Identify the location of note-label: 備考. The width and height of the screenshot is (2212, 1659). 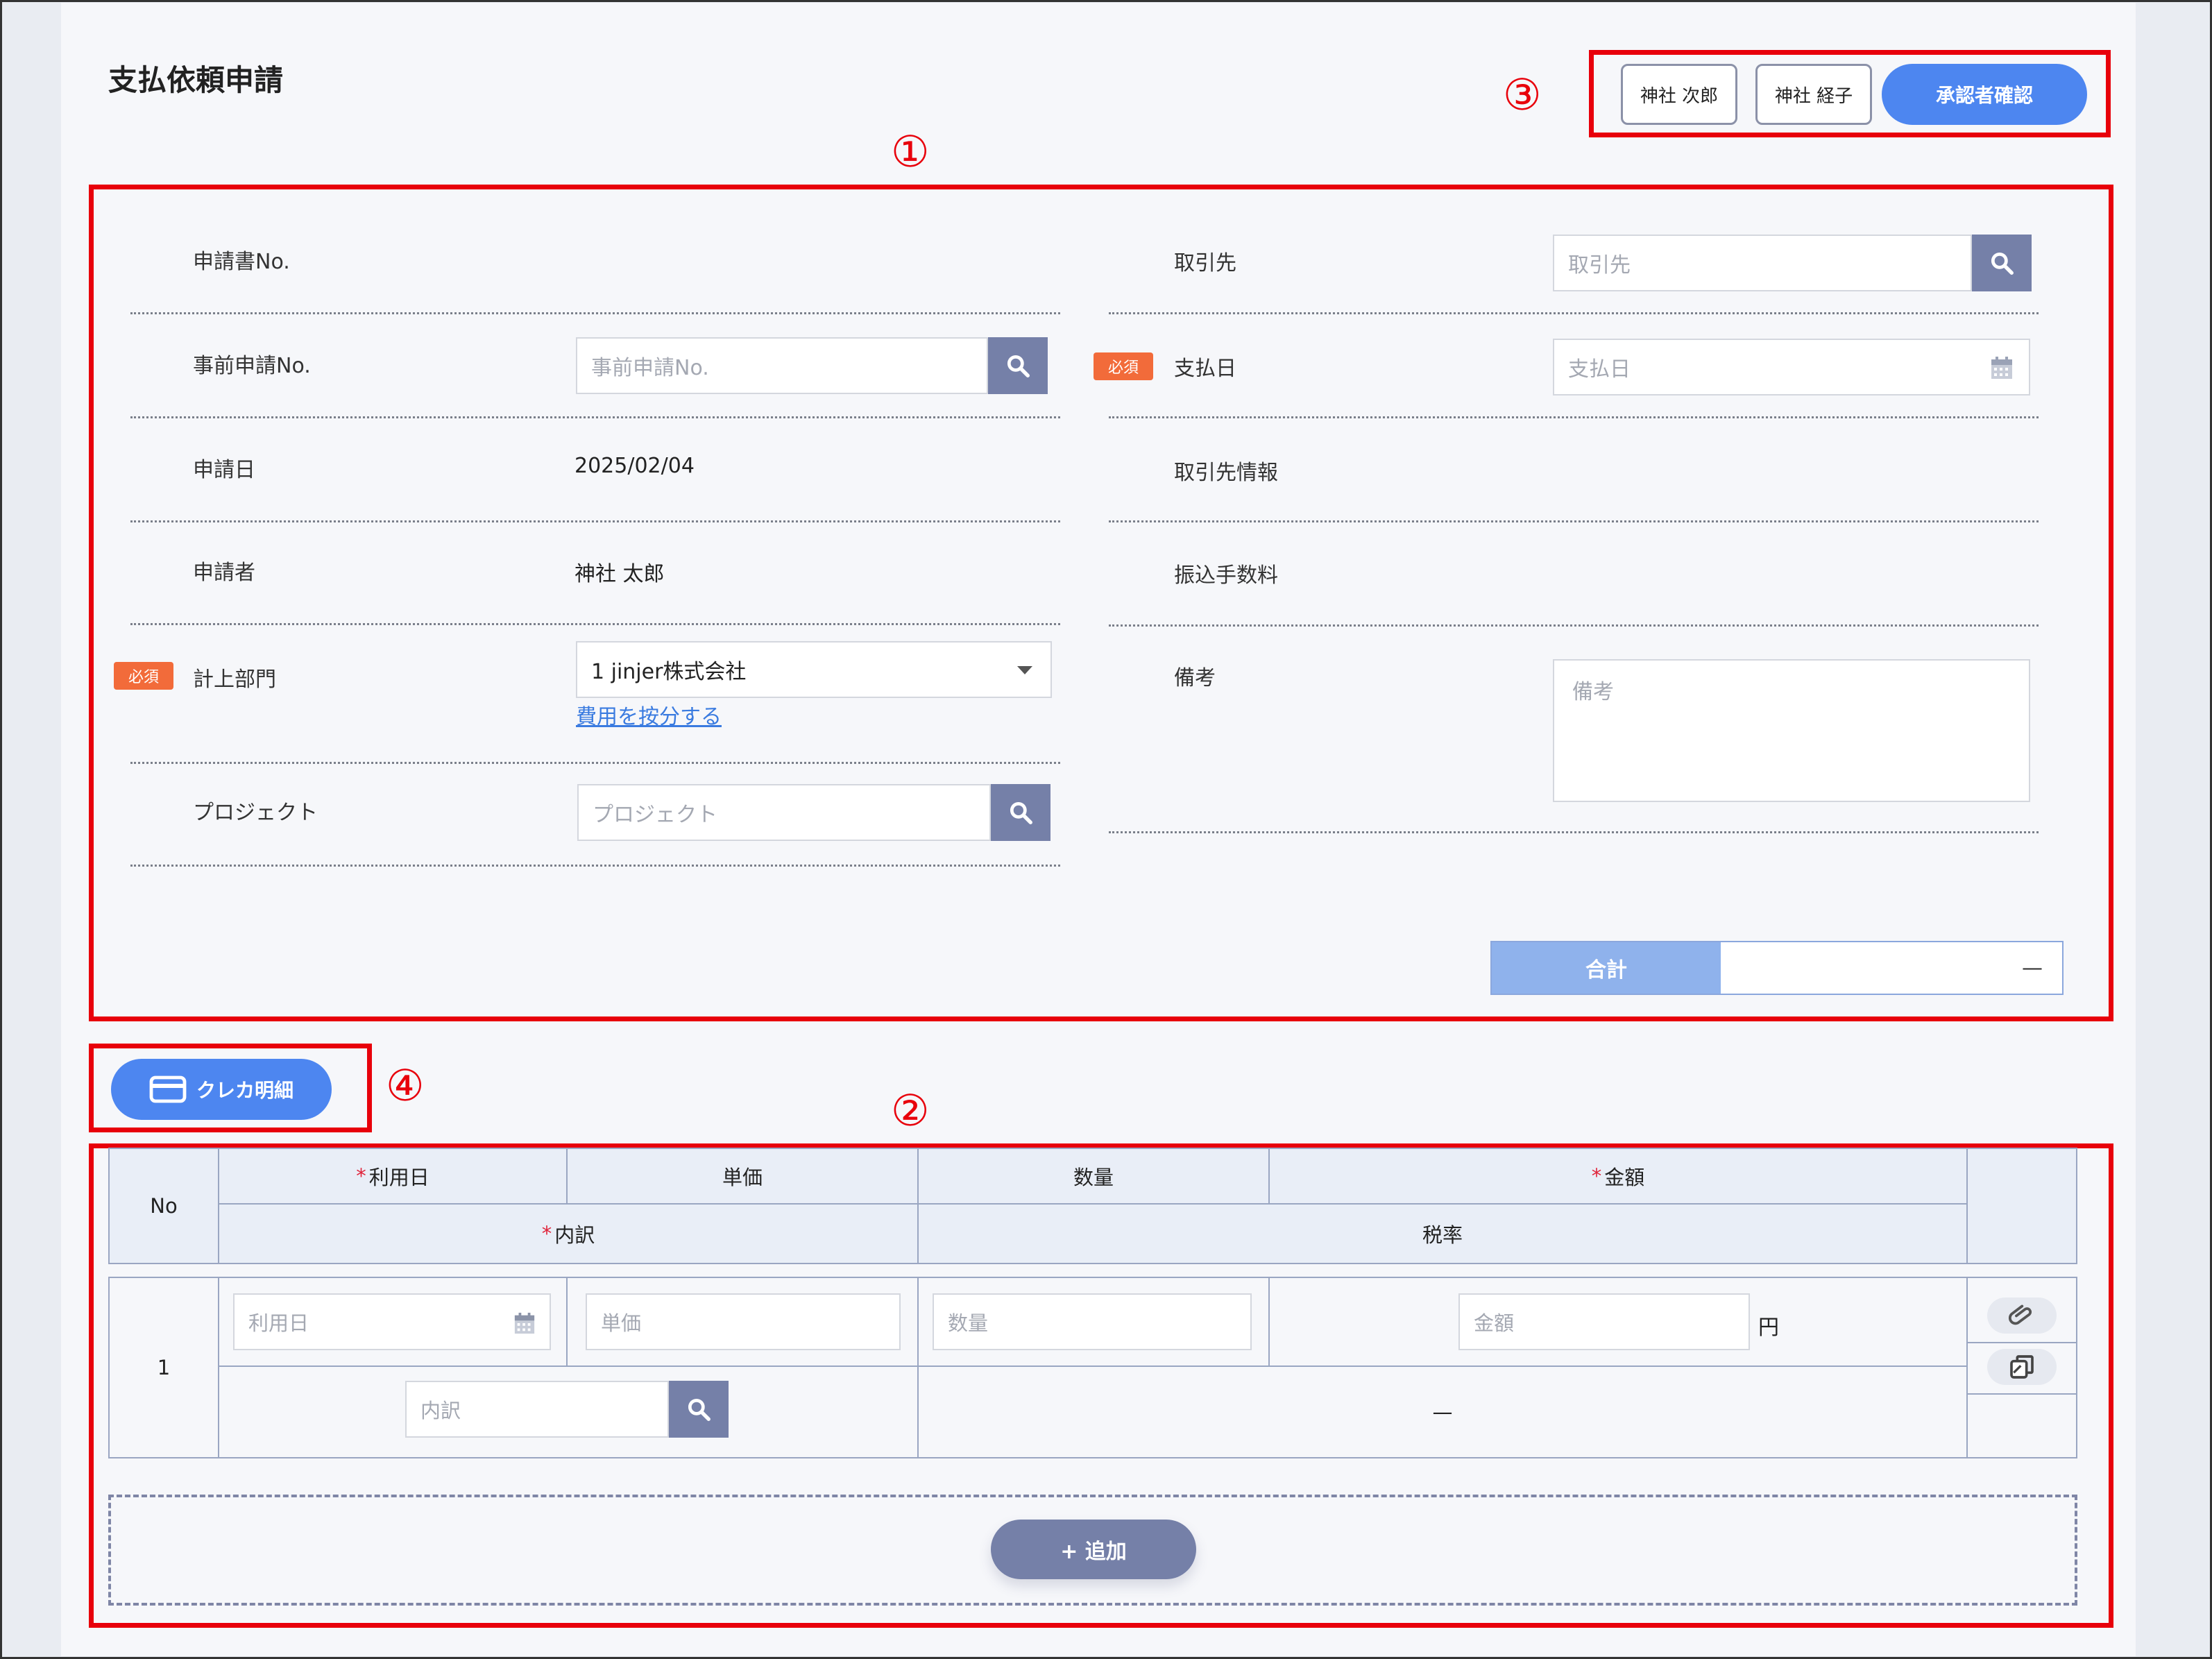
(1195, 678).